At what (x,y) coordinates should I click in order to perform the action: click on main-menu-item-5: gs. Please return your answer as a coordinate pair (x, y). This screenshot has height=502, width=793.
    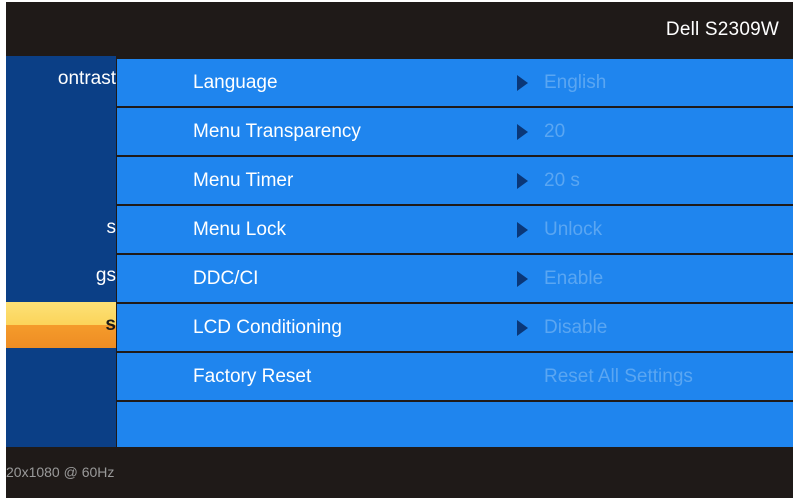
    Looking at the image, I should click on (61, 276).